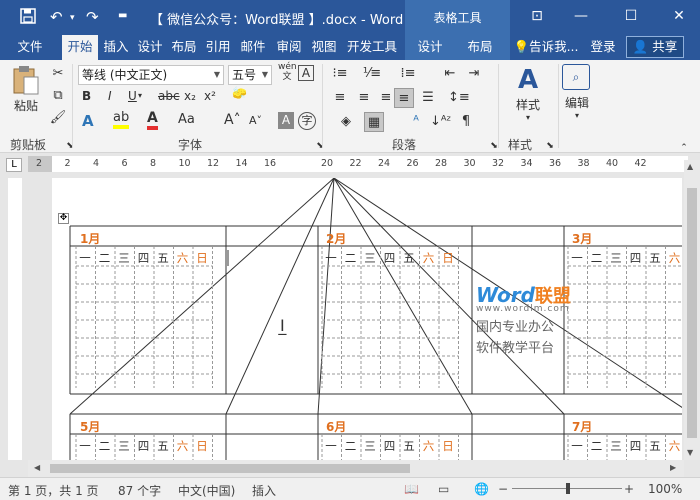  What do you see at coordinates (30, 47) in the screenshot?
I see `tab-file: 文件` at bounding box center [30, 47].